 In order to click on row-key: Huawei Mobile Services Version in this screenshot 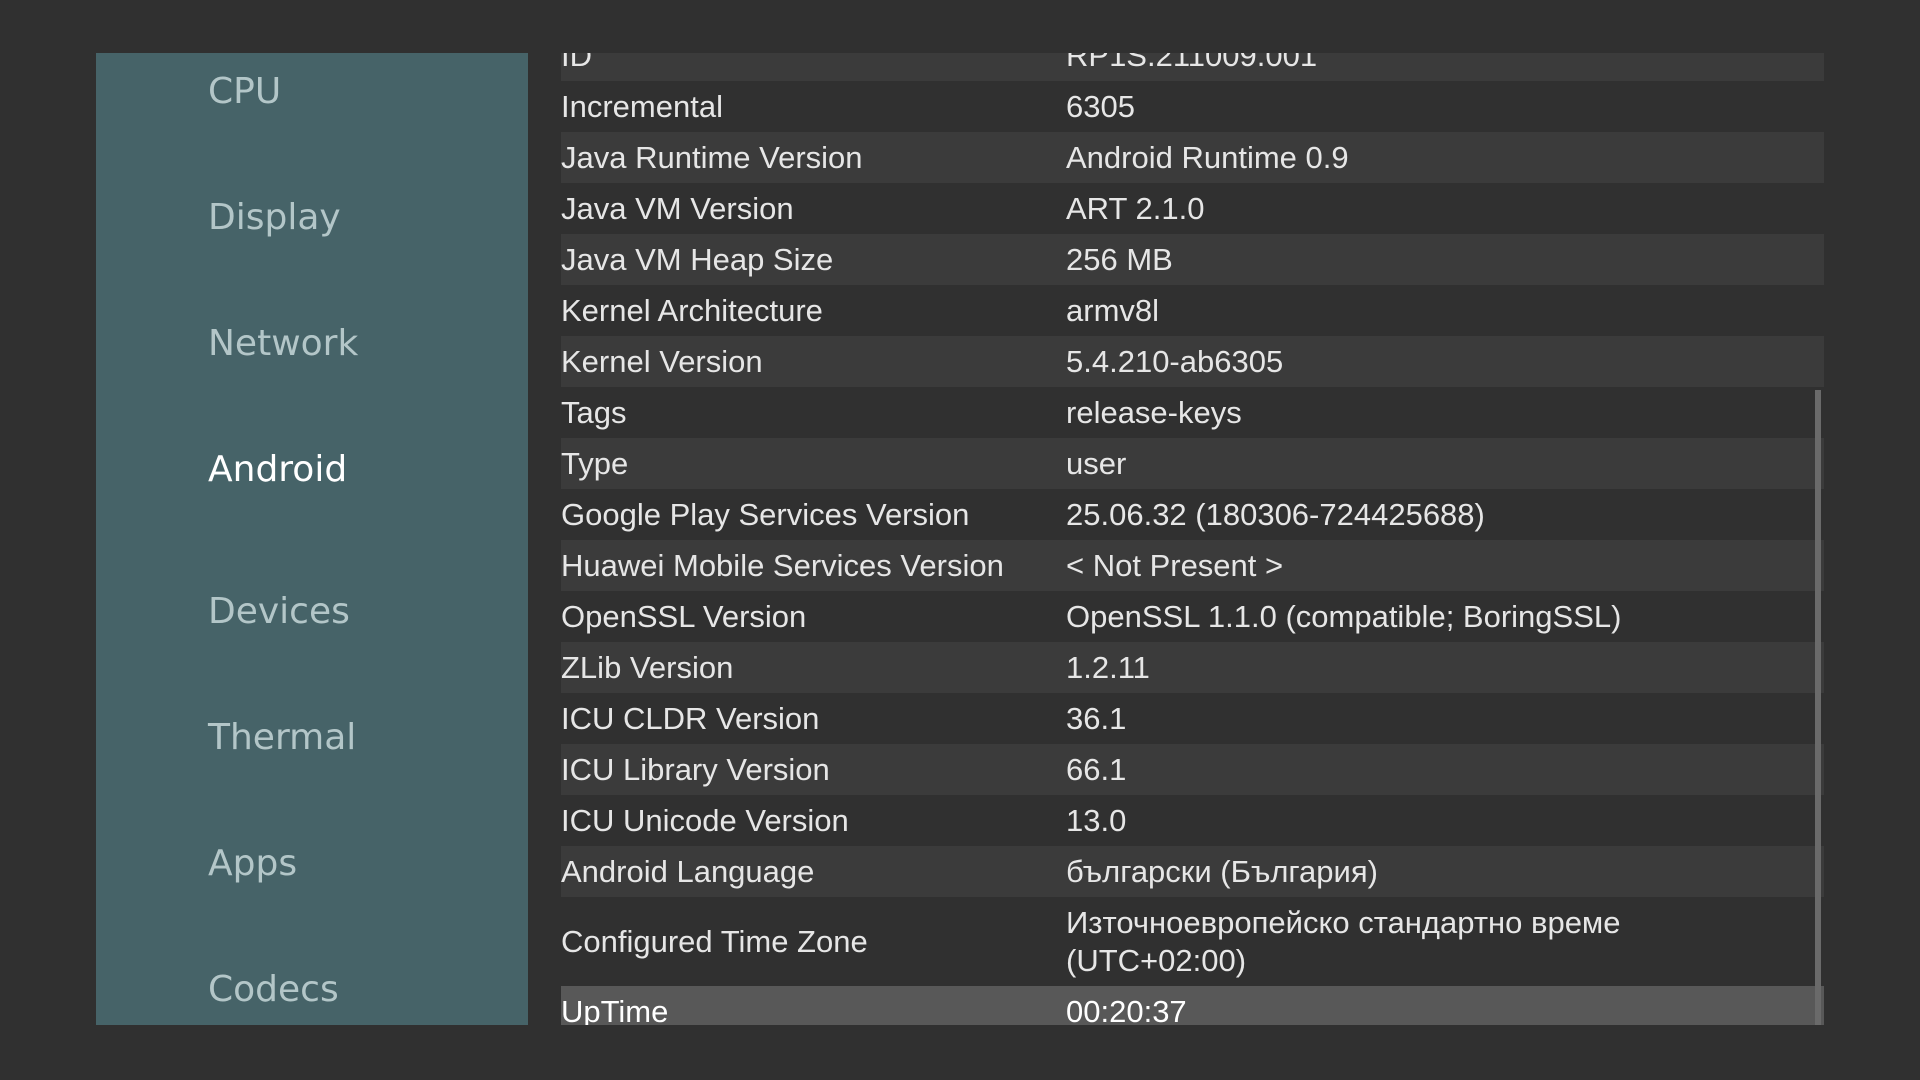, I will do `click(782, 565)`.